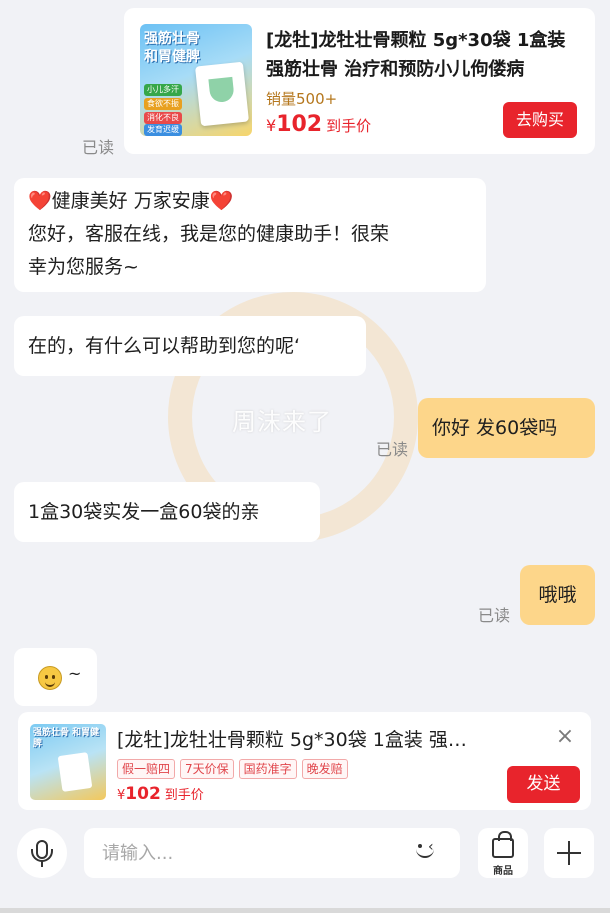  What do you see at coordinates (305, 910) in the screenshot?
I see `bottom-divider` at bounding box center [305, 910].